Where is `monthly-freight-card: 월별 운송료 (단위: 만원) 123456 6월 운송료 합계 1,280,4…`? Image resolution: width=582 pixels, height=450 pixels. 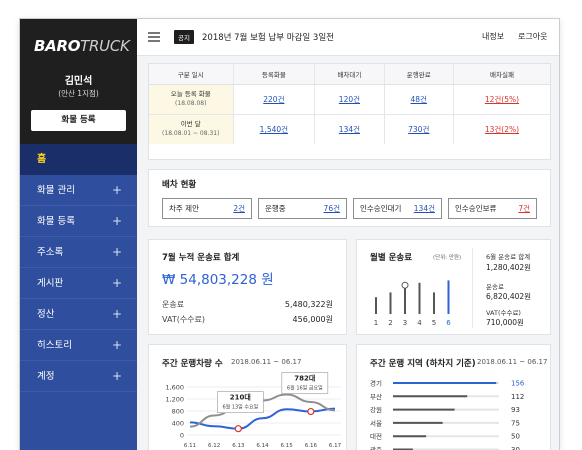 monthly-freight-card: 월별 운송료 (단위: 만원) 123456 6월 운송료 합계 1,280,4… is located at coordinates (453, 287).